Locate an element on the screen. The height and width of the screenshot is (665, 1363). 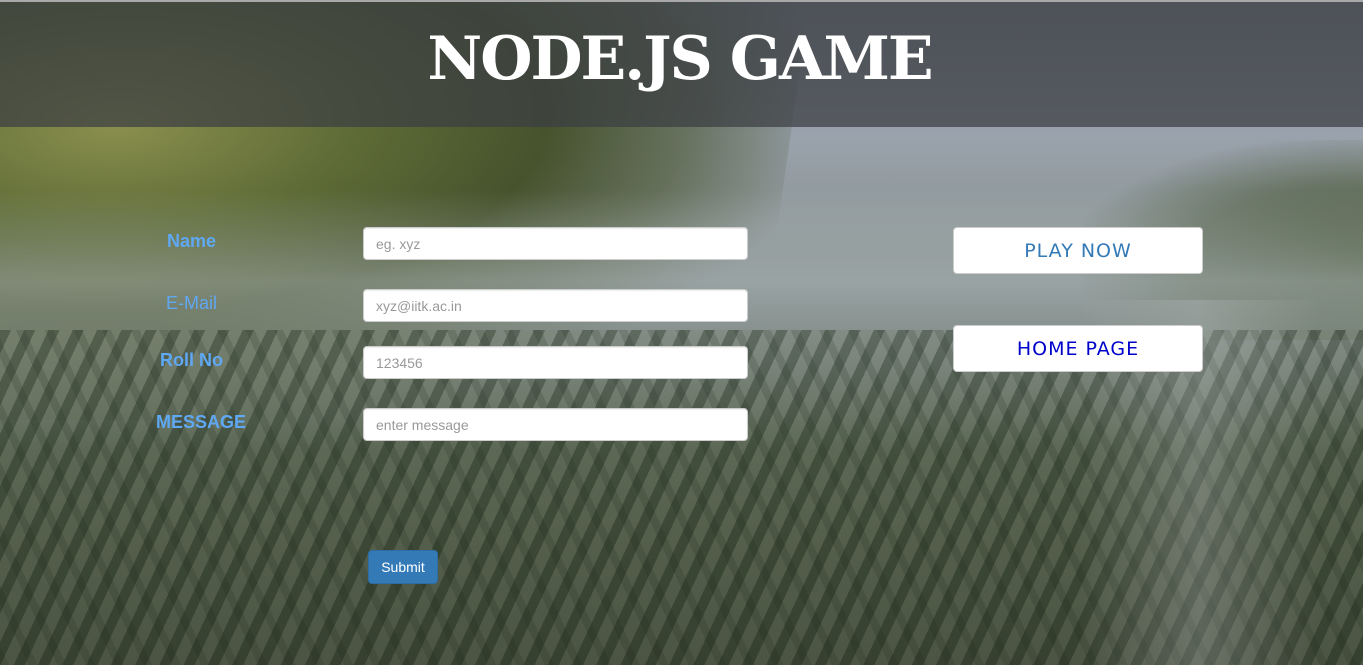
name-input is located at coordinates (555, 243).